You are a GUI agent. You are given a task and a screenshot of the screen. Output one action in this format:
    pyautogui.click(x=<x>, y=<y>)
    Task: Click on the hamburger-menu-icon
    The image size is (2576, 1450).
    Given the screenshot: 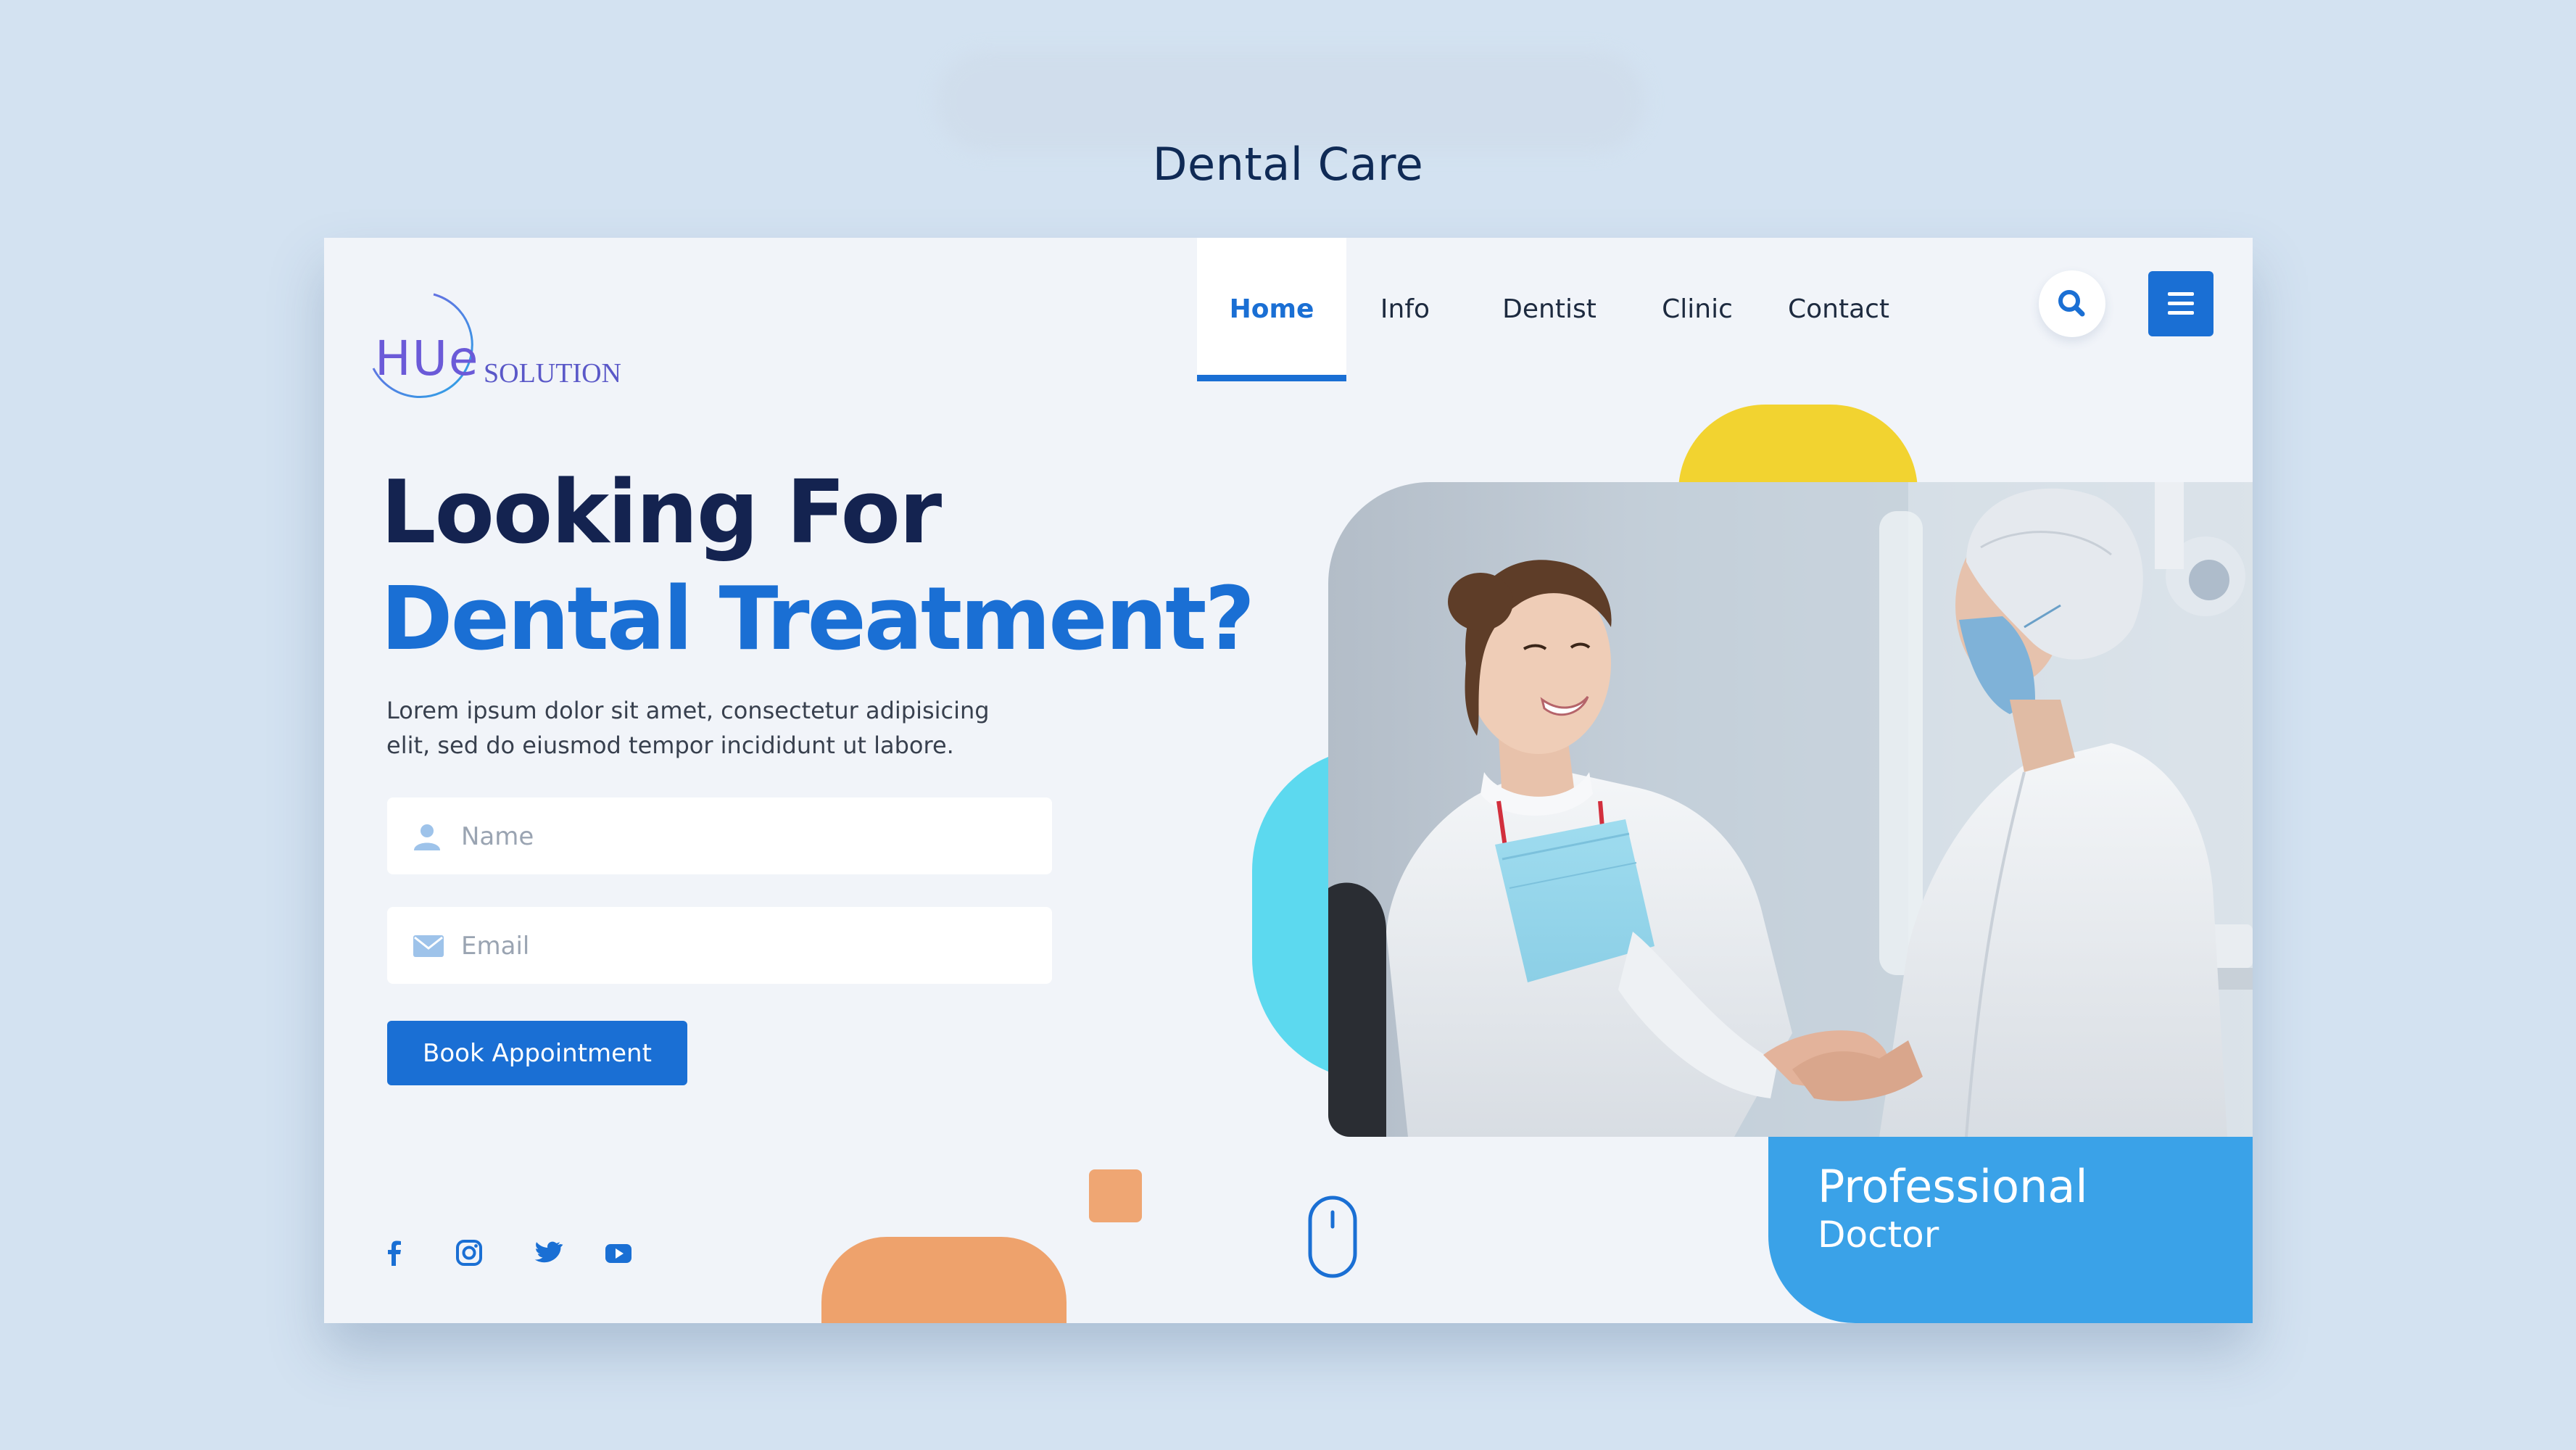 What is the action you would take?
    pyautogui.click(x=2181, y=294)
    